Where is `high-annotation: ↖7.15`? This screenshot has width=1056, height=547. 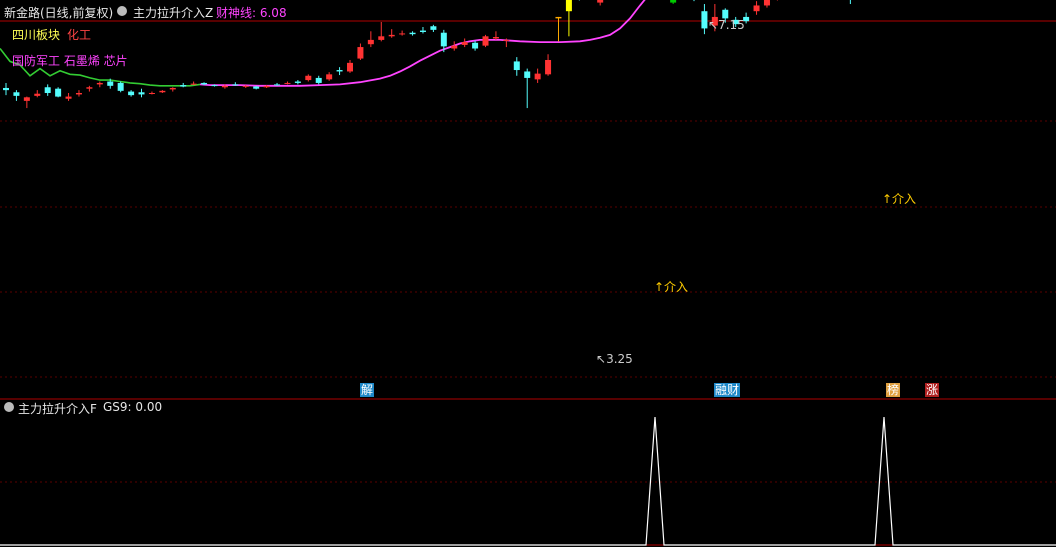 high-annotation: ↖7.15 is located at coordinates (726, 25).